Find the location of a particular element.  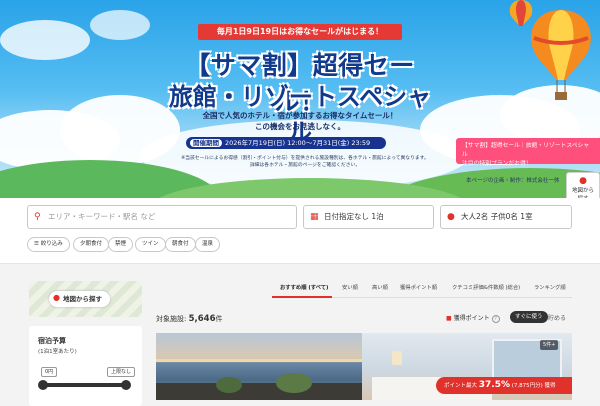

sale-period: 開催期間 2026年7月19日(日) 12:00〜7月31日(金) 23:59 is located at coordinates (286, 143).